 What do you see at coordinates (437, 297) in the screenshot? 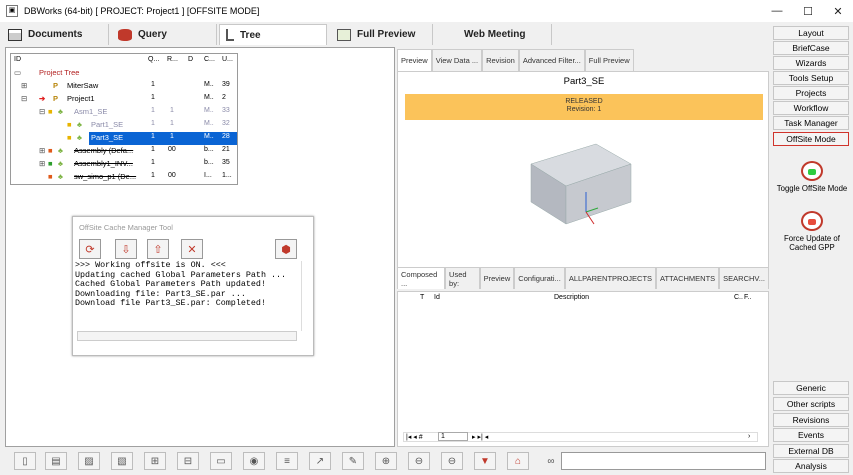
I see `column-lower-id: Id` at bounding box center [437, 297].